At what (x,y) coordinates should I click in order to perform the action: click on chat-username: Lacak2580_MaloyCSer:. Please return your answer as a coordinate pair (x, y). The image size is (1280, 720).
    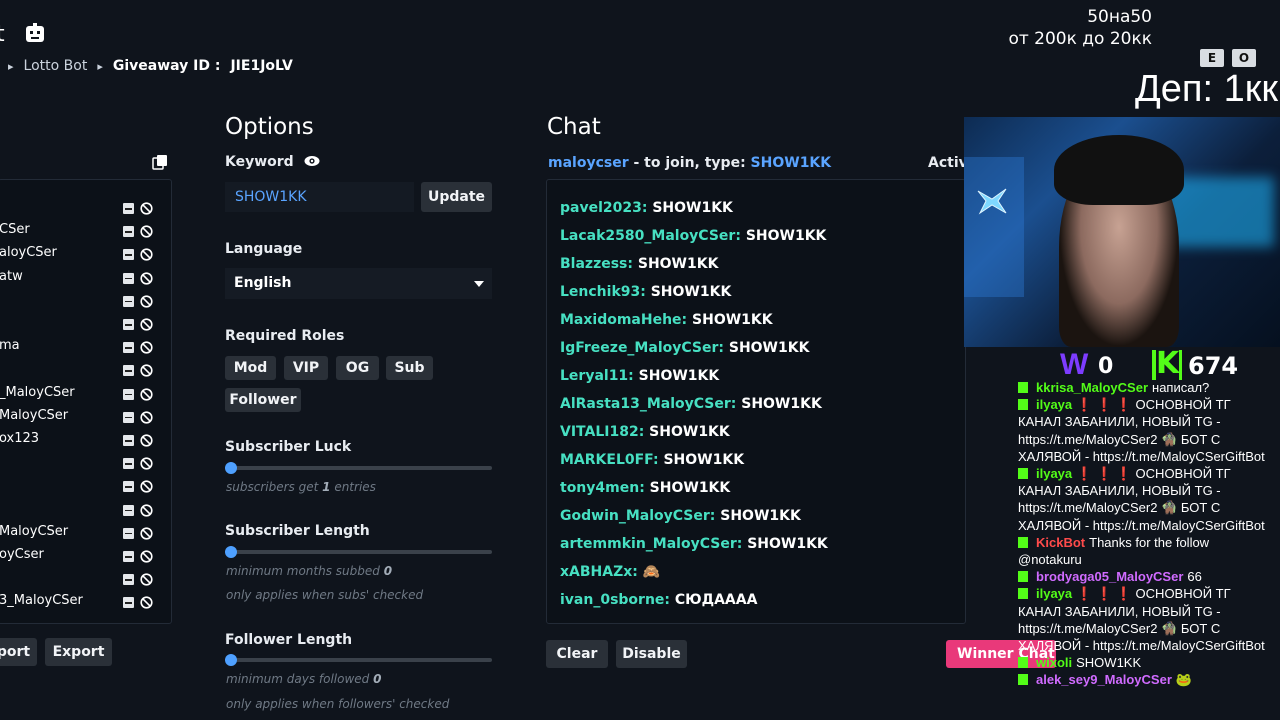
    Looking at the image, I should click on (650, 236).